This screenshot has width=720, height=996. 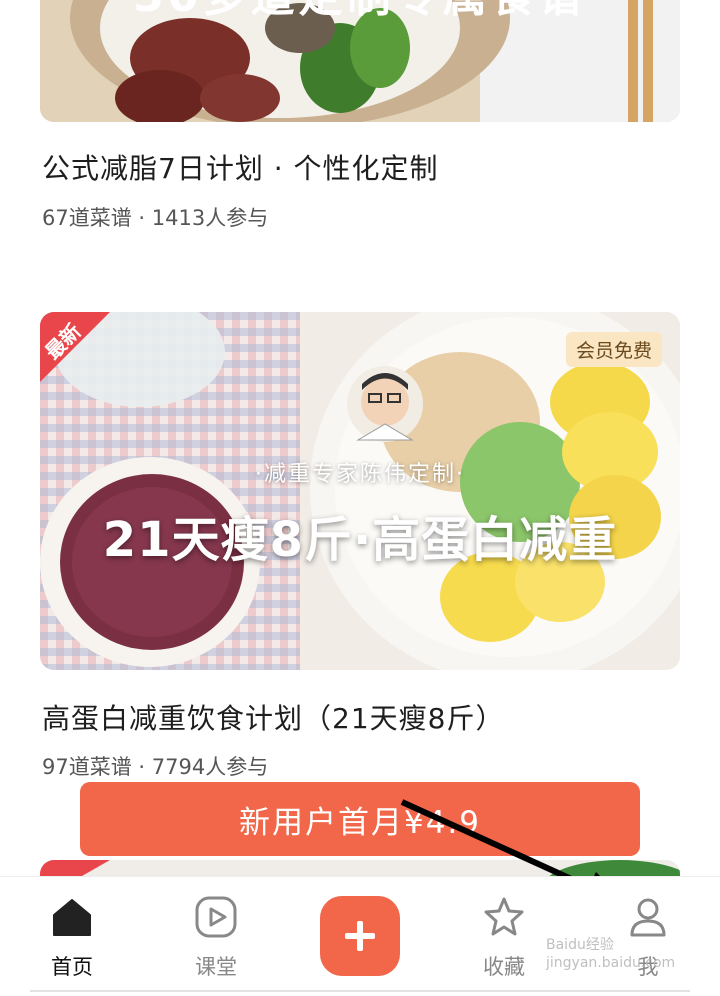 What do you see at coordinates (648, 917) in the screenshot?
I see `user-icon` at bounding box center [648, 917].